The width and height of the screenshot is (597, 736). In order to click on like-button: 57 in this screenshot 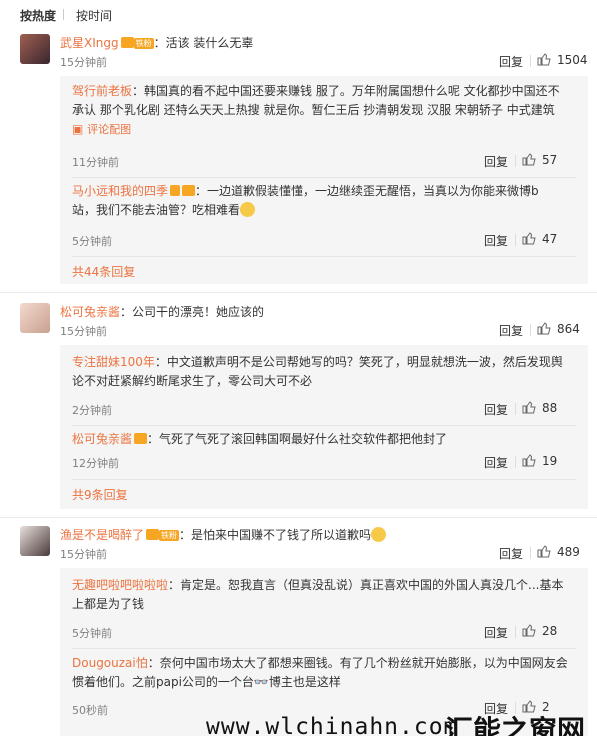, I will do `click(547, 160)`.